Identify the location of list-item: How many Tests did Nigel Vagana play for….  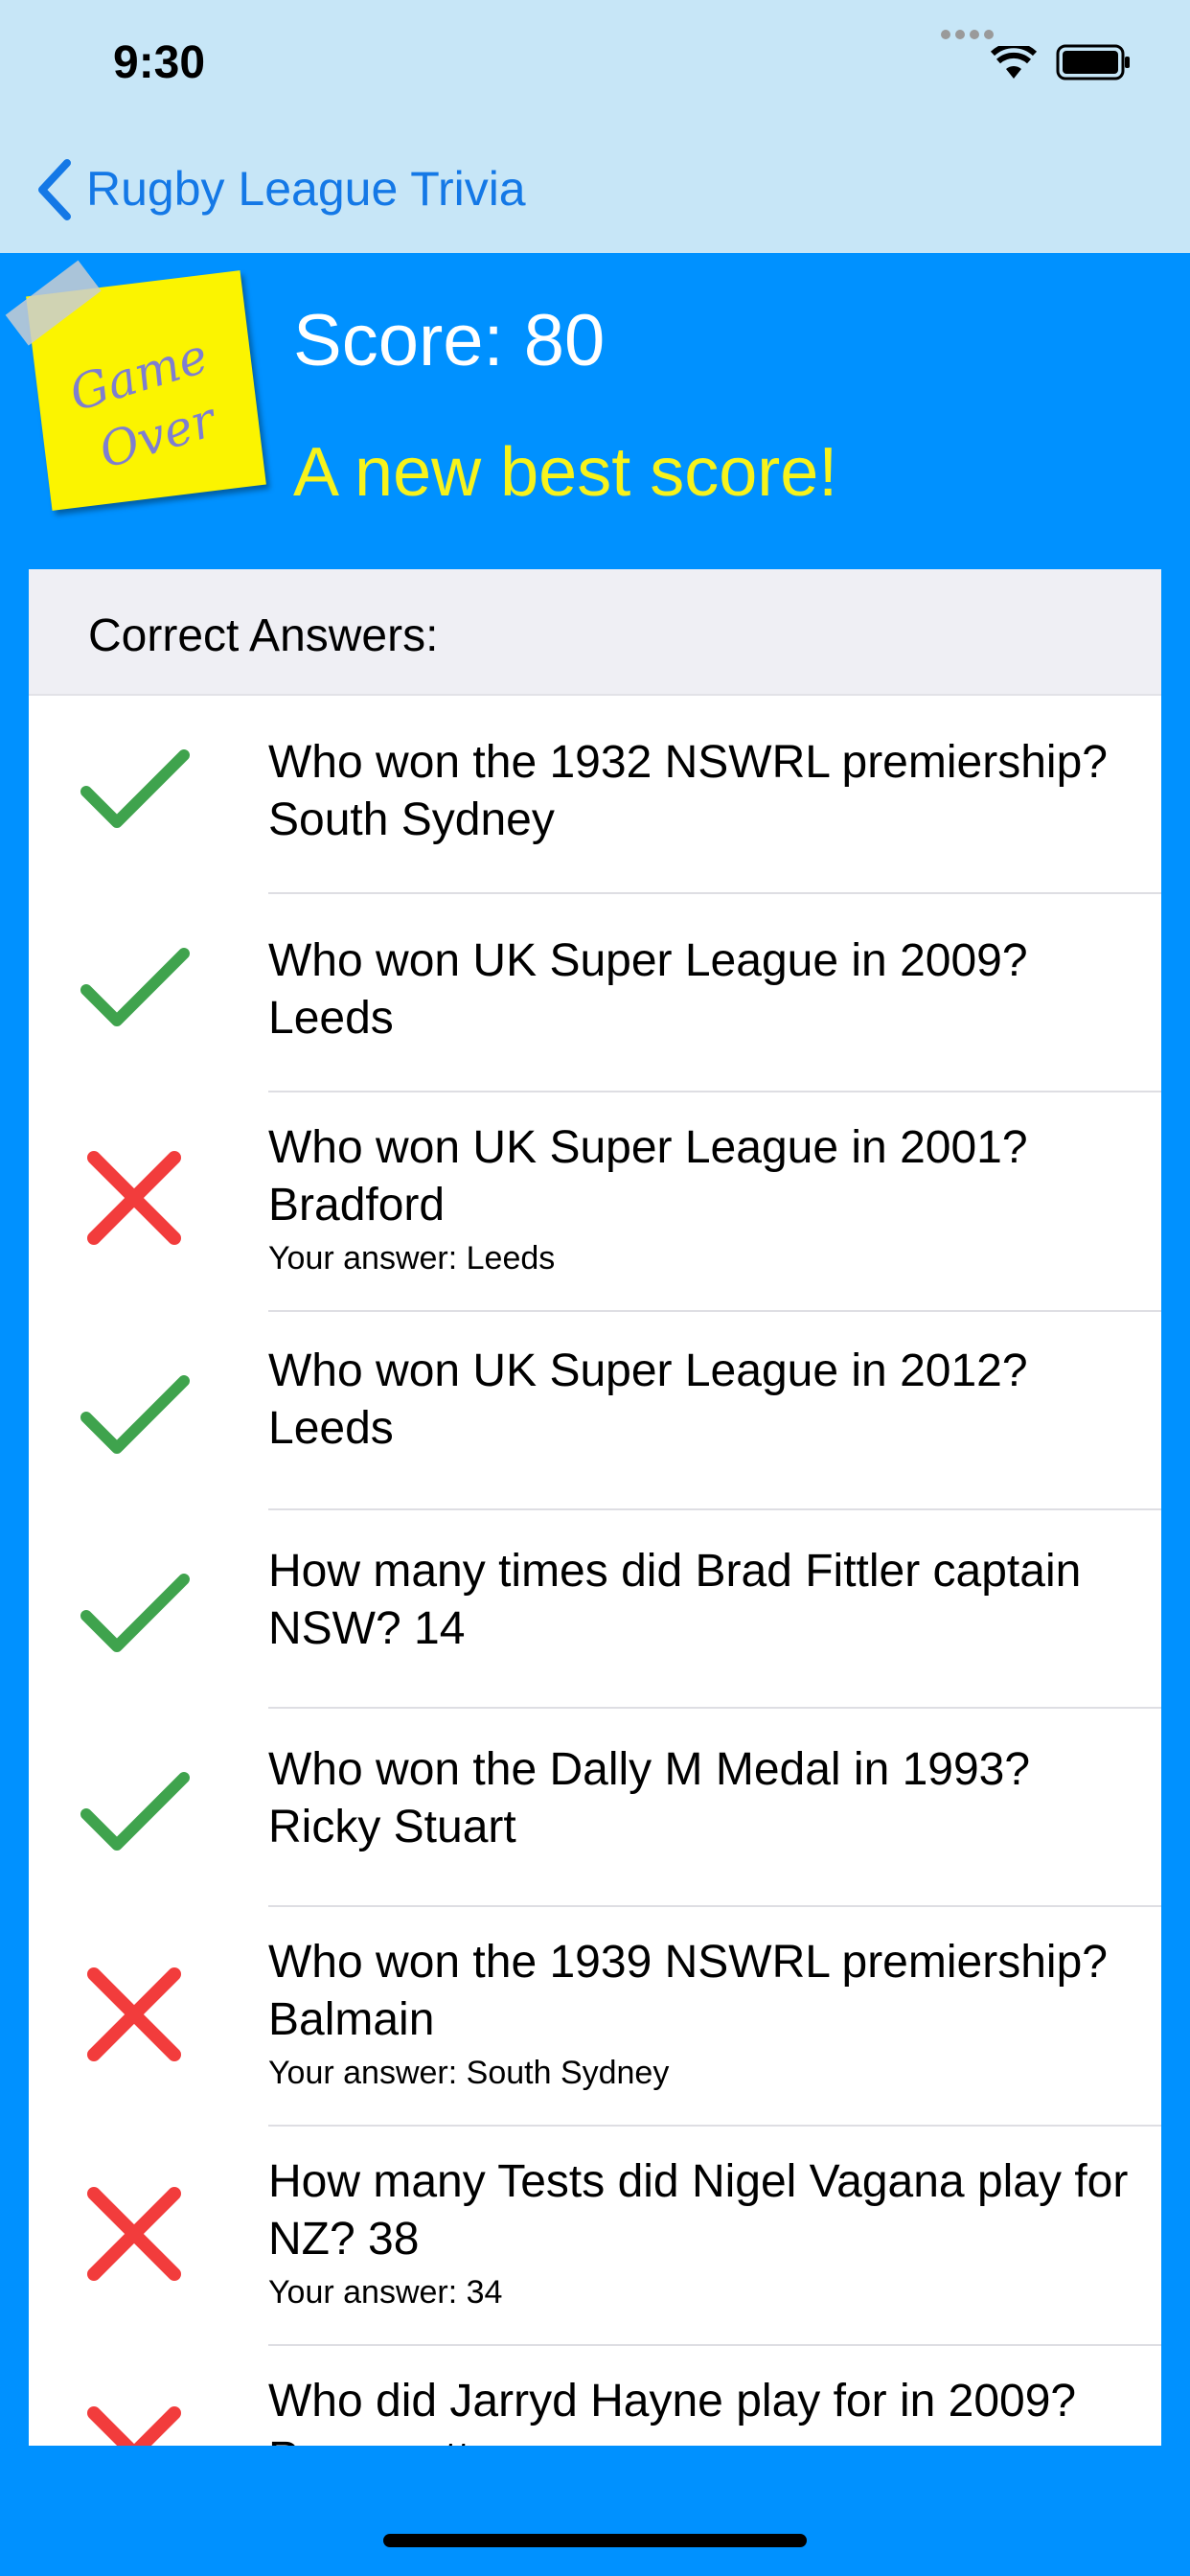
(624, 2236).